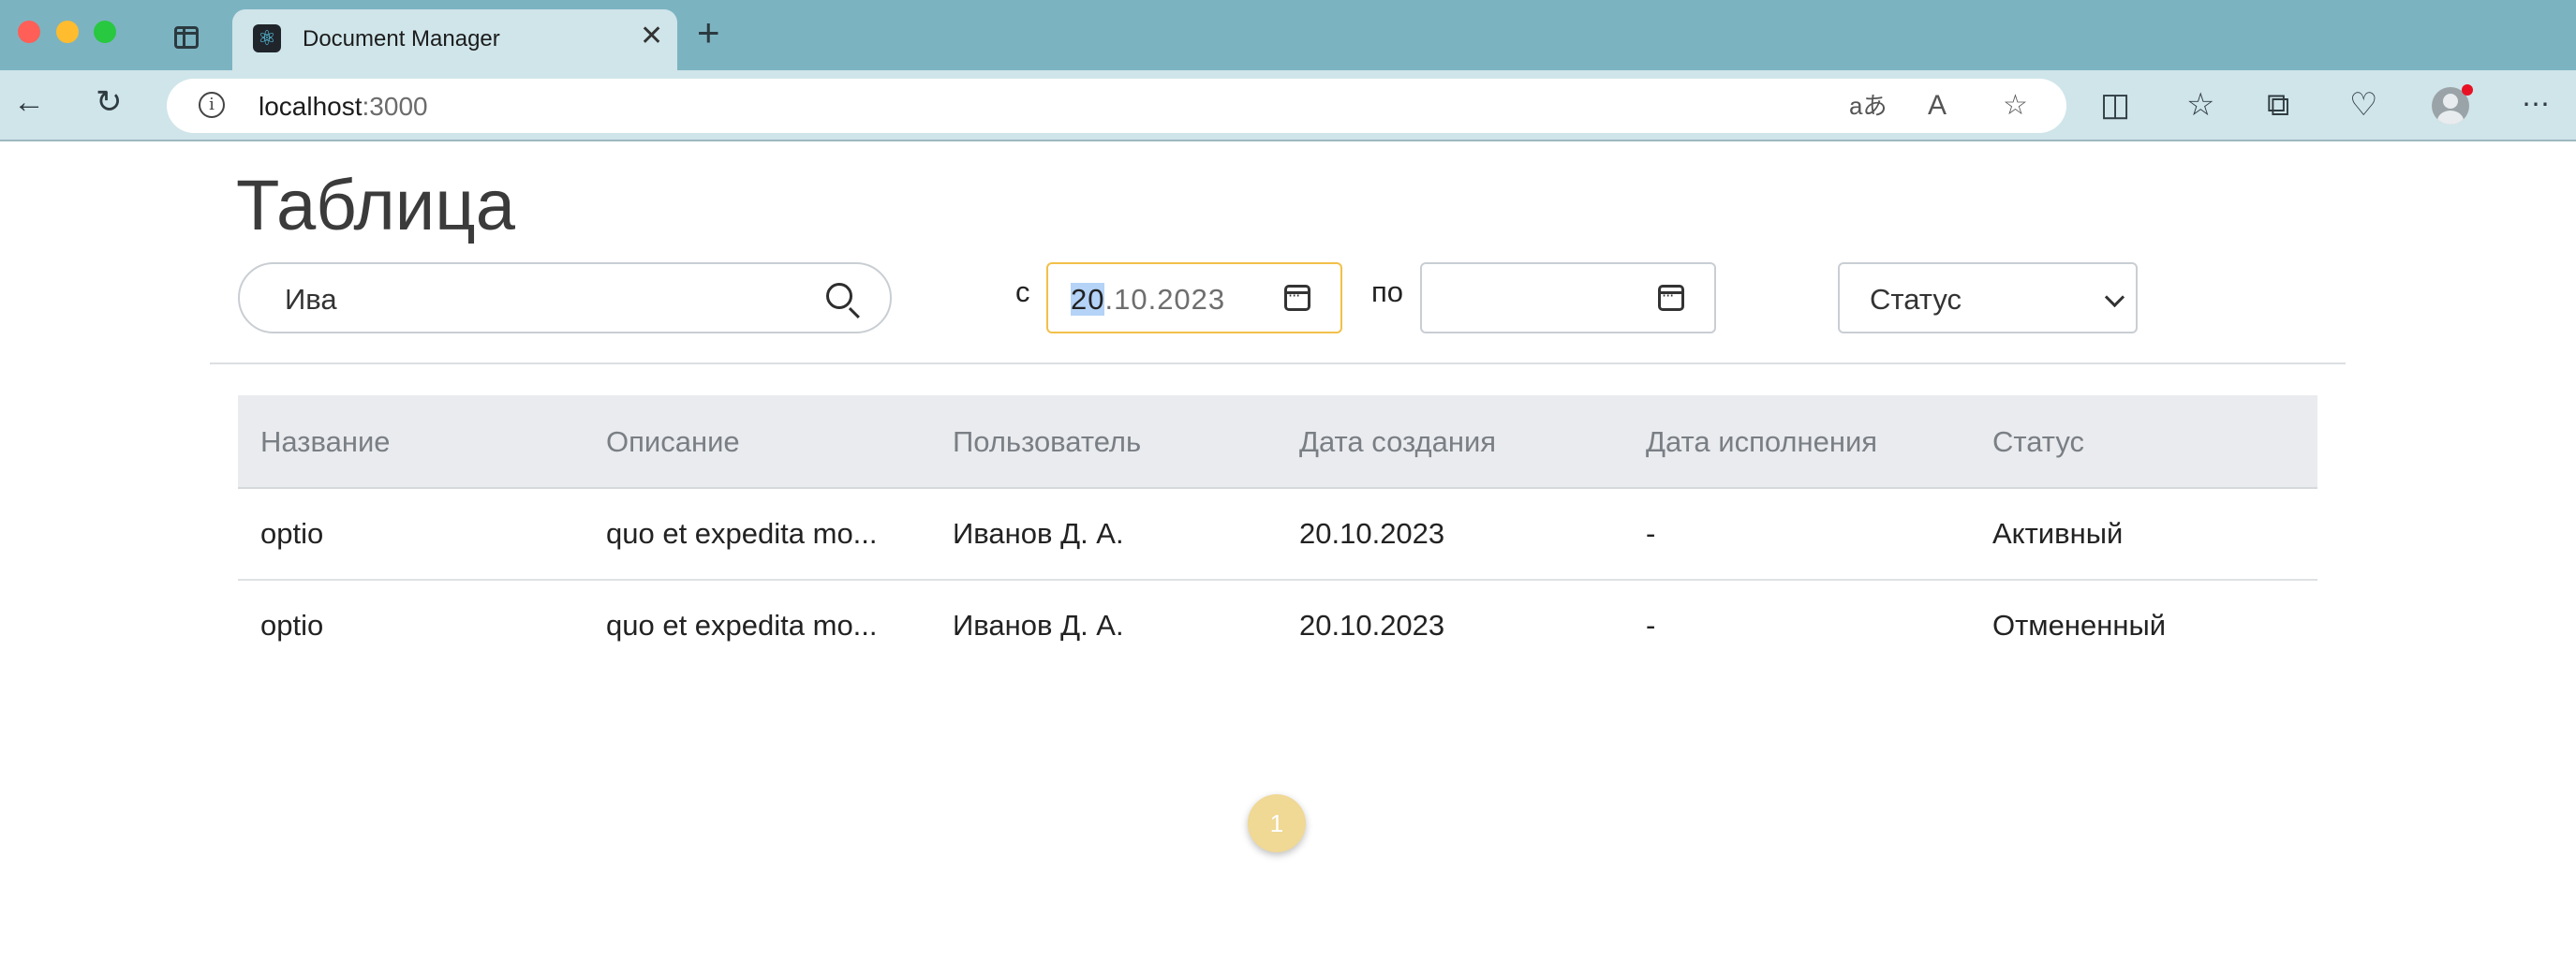  I want to click on search-input, so click(547, 300).